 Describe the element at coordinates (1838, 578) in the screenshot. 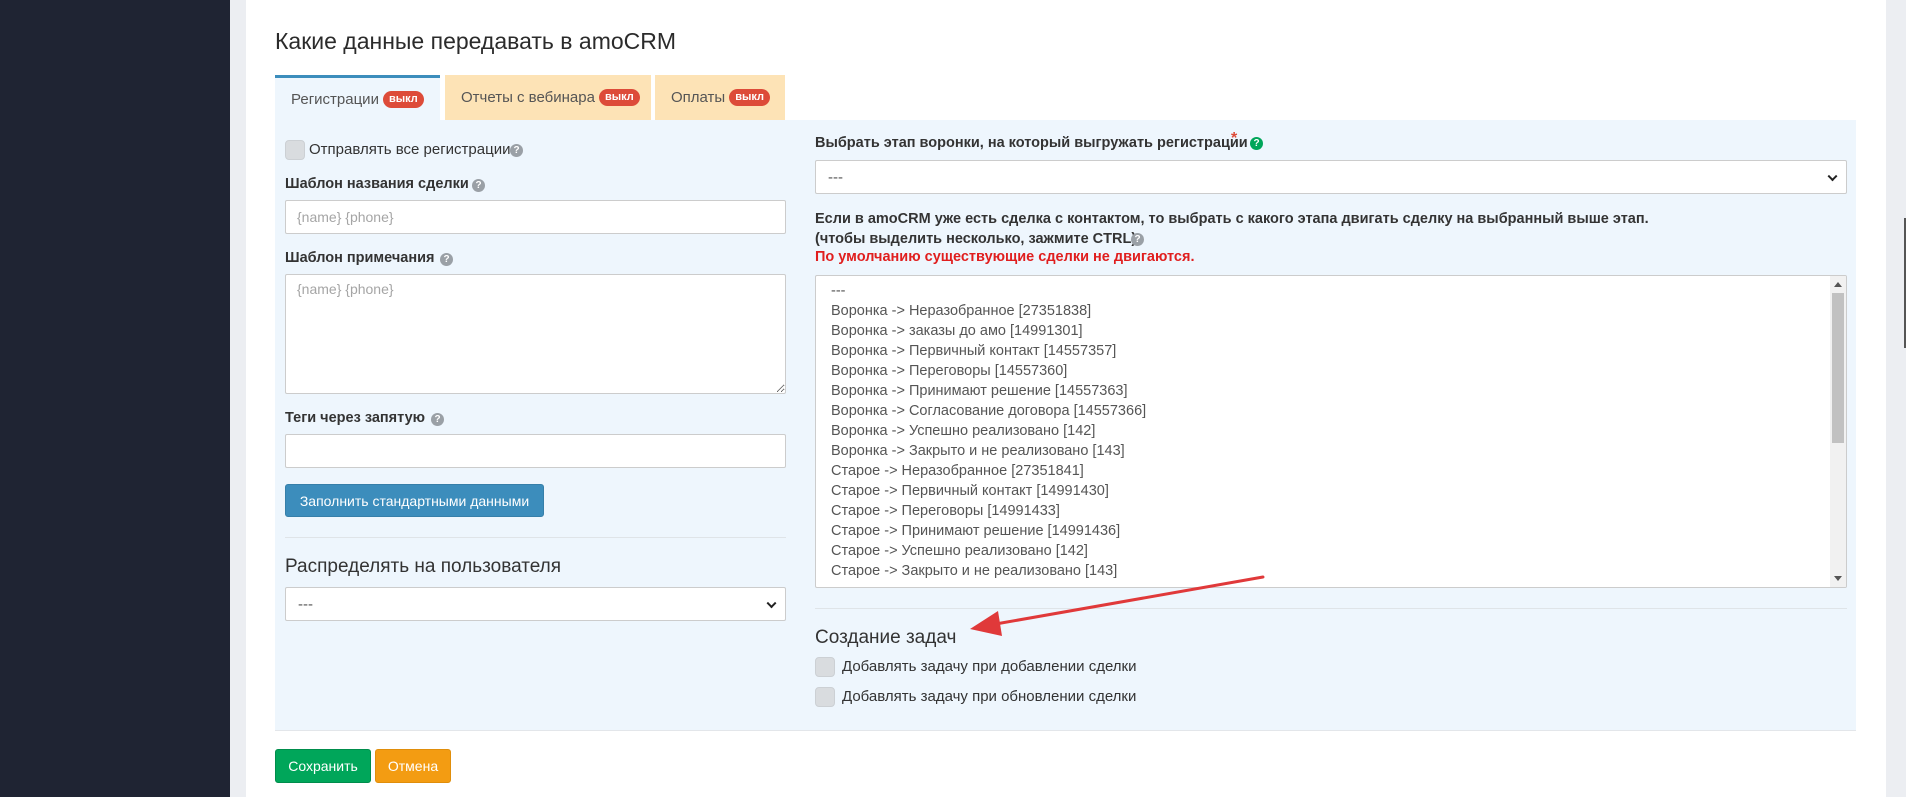

I see `scroll-down-icon` at that location.